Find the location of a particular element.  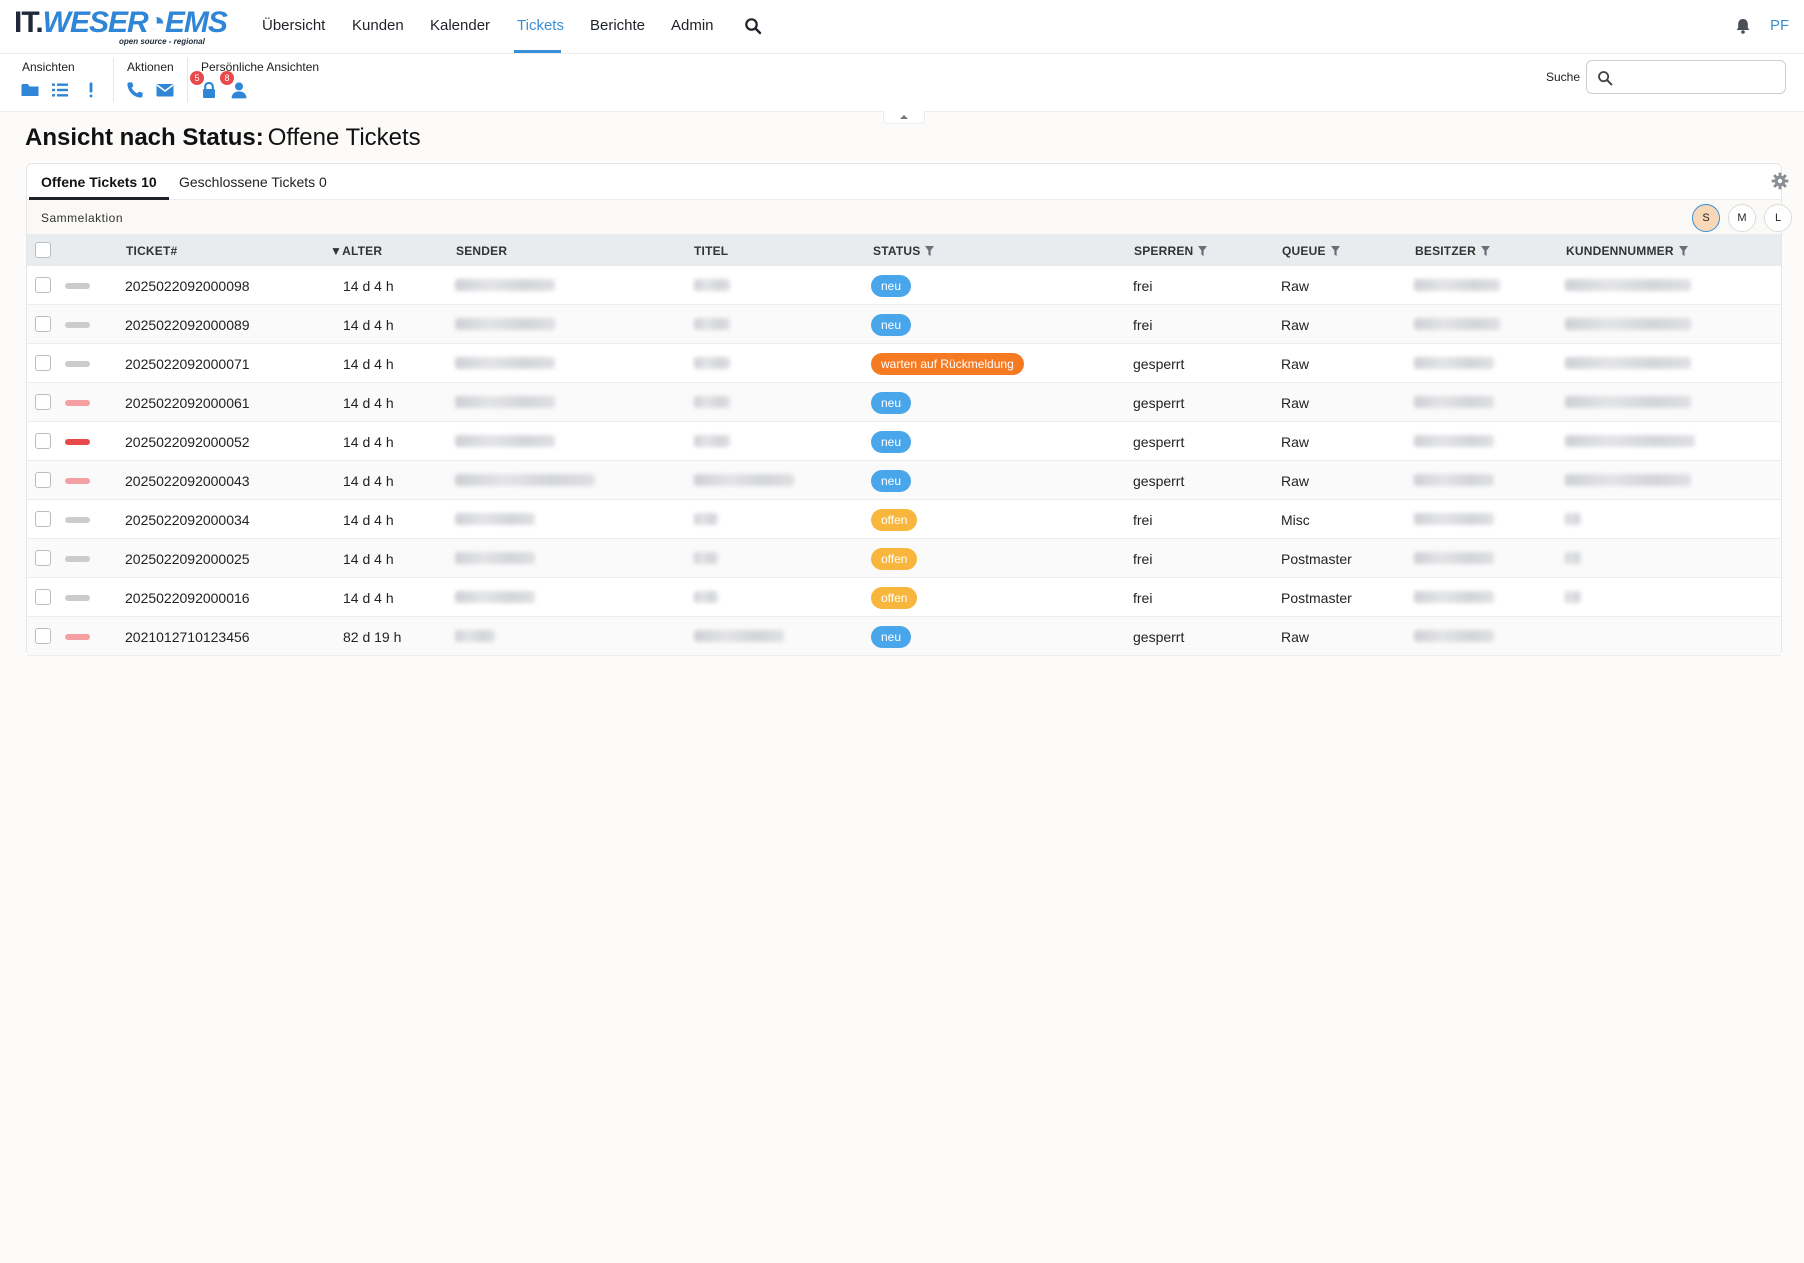

column-ticket-number: TICKET# is located at coordinates (151, 251).